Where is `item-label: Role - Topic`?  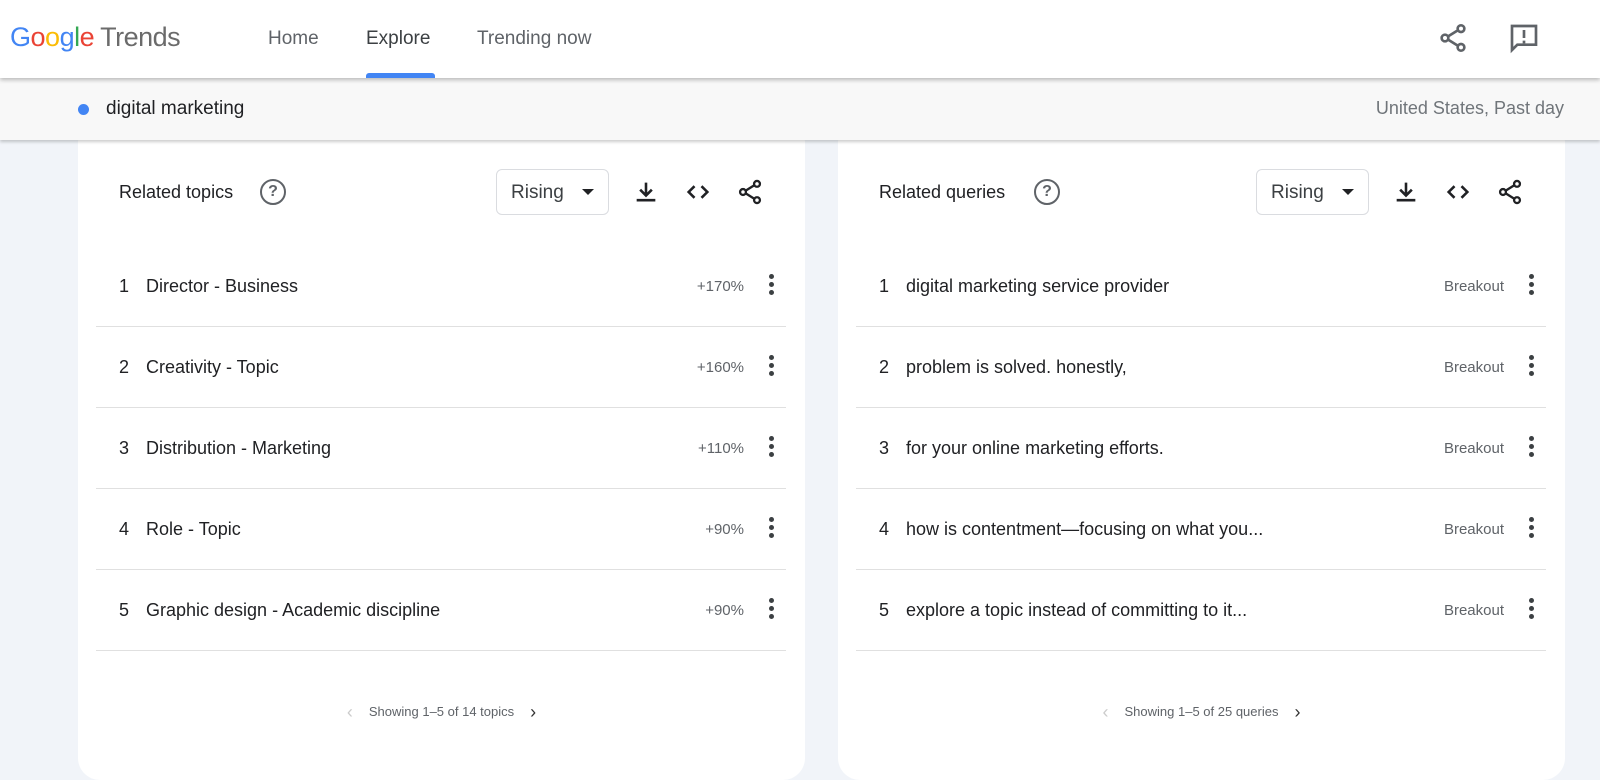 item-label: Role - Topic is located at coordinates (193, 529).